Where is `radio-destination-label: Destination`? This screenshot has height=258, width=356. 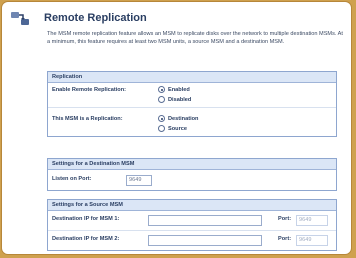
radio-destination-label: Destination is located at coordinates (183, 118).